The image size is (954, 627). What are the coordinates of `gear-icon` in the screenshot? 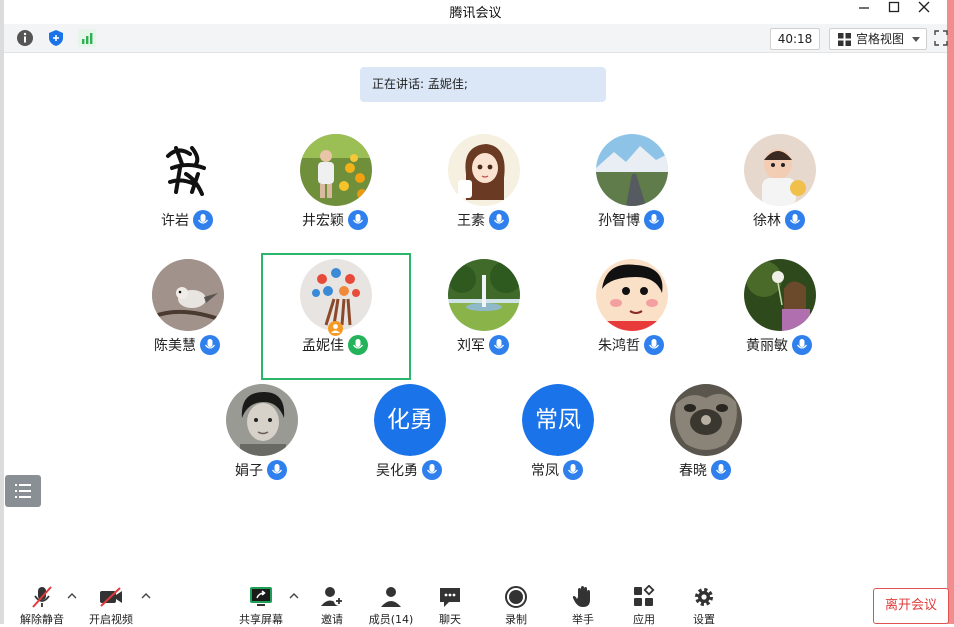 It's located at (704, 597).